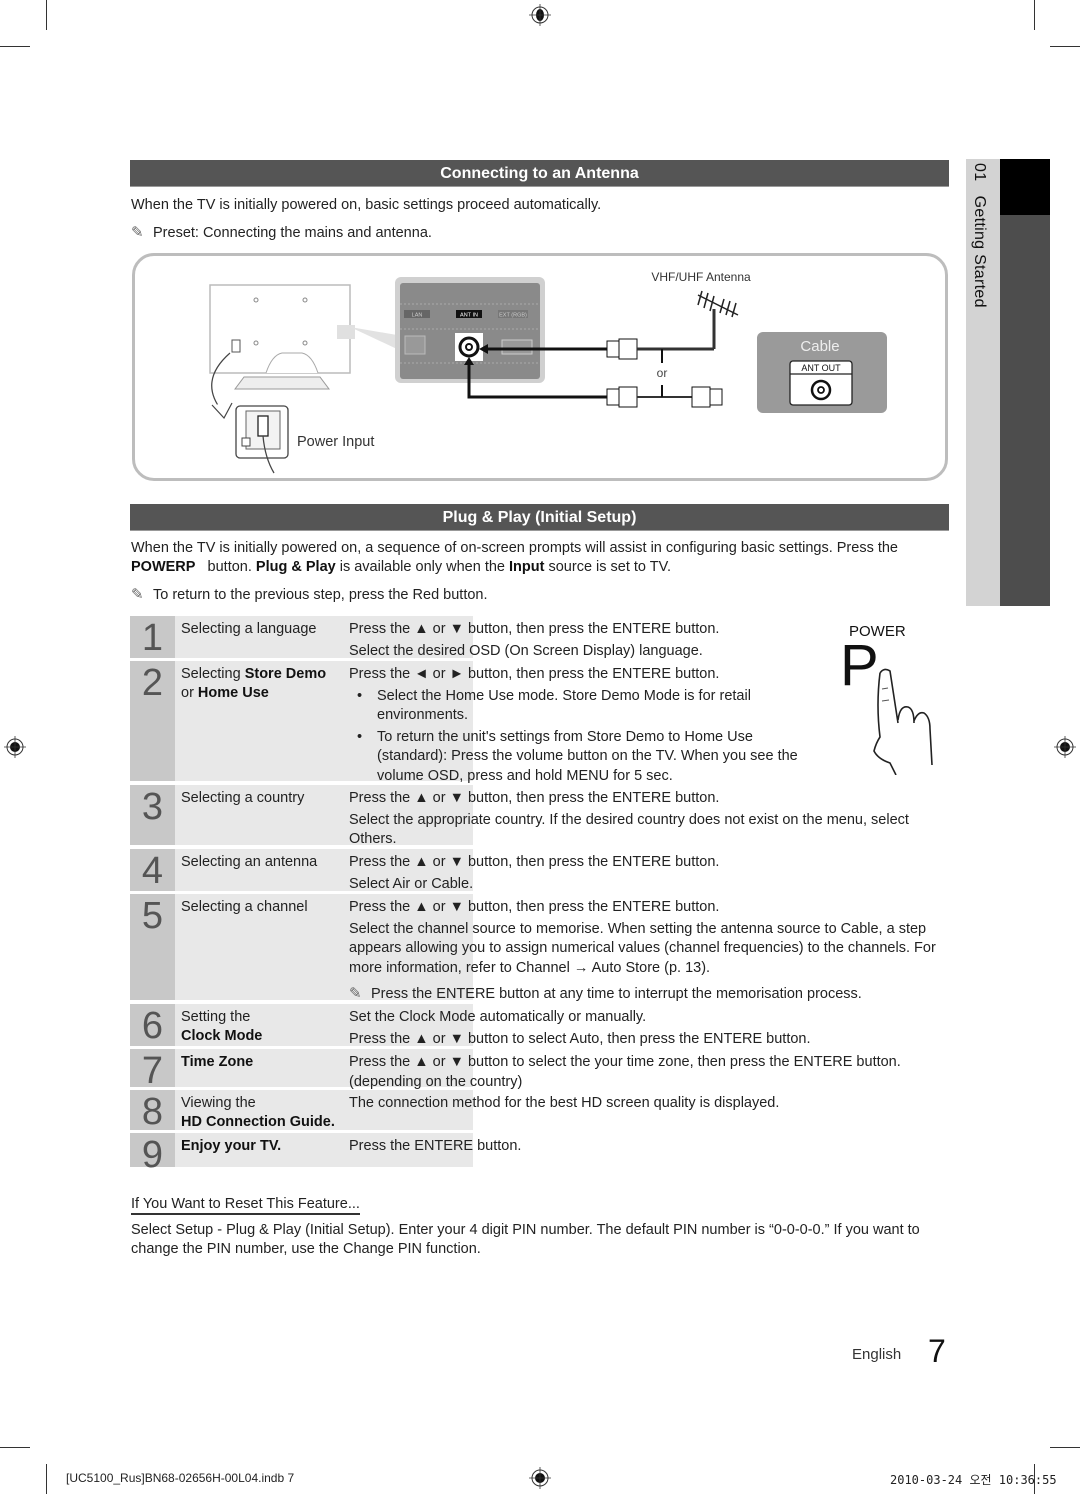  I want to click on intro-text: button., so click(229, 567).